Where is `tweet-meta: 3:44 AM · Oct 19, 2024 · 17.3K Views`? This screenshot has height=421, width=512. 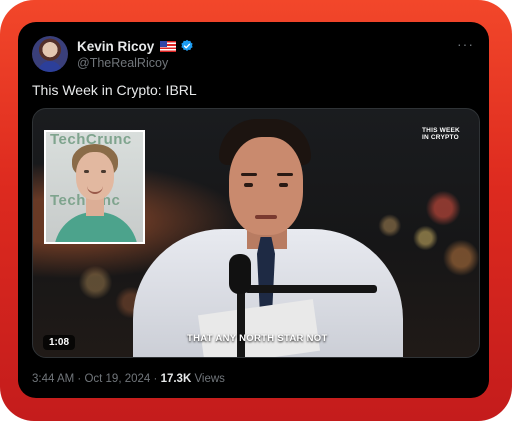
tweet-meta: 3:44 AM · Oct 19, 2024 · 17.3K Views is located at coordinates (128, 379).